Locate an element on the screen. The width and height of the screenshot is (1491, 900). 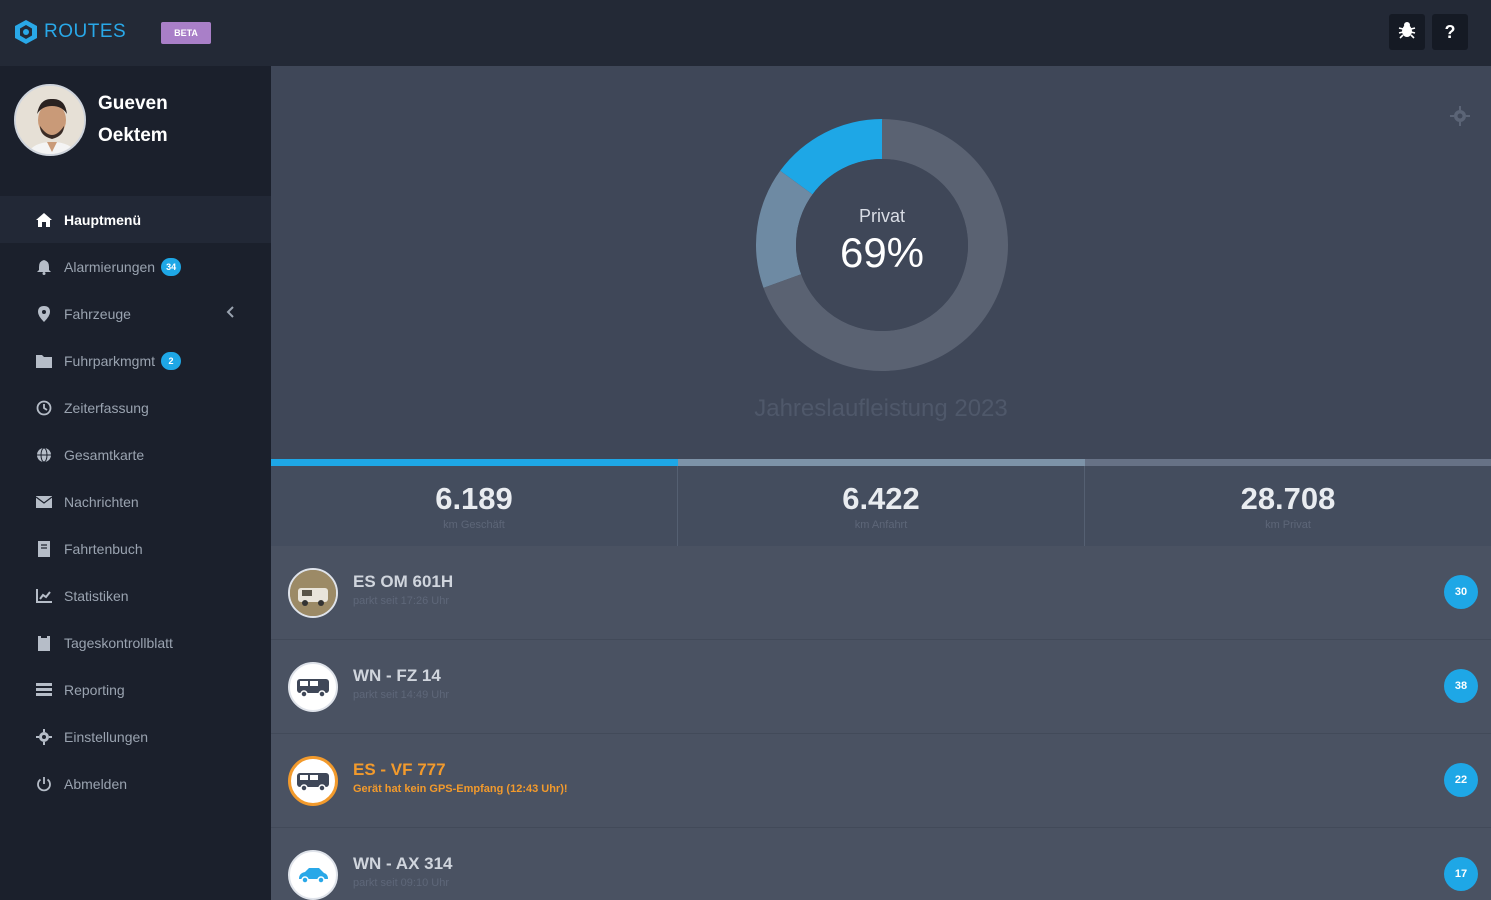
sidebar-item-fuhrparkmgmt: Fuhrparkmgmt 2 is located at coordinates (135, 360).